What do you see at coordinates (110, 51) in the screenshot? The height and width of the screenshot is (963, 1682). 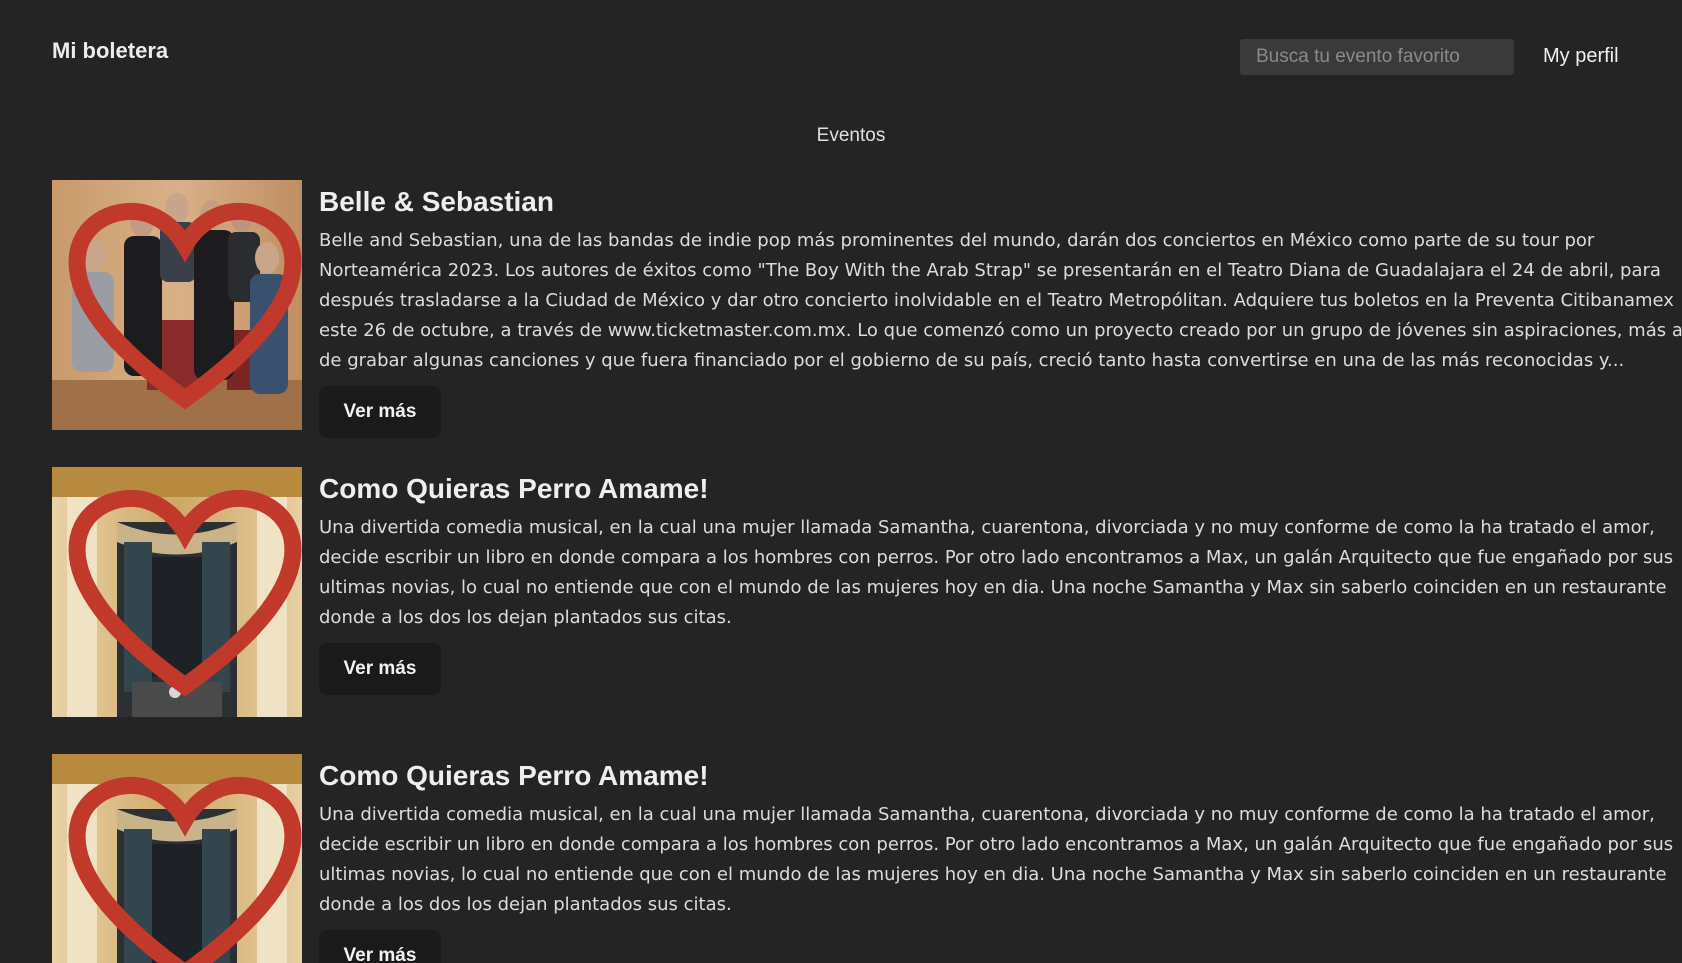 I see `brand-logo: Mi boletera` at bounding box center [110, 51].